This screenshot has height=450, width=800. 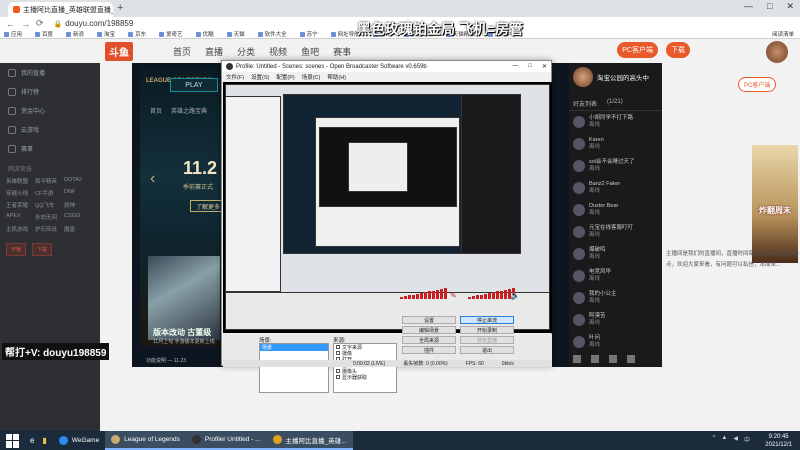 I want to click on sidebar-category: 魔兽, so click(x=78, y=229).